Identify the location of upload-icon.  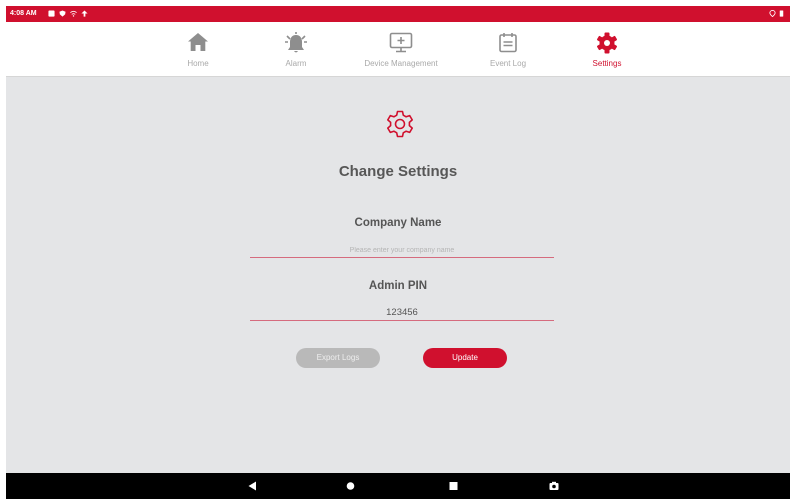
(84, 13).